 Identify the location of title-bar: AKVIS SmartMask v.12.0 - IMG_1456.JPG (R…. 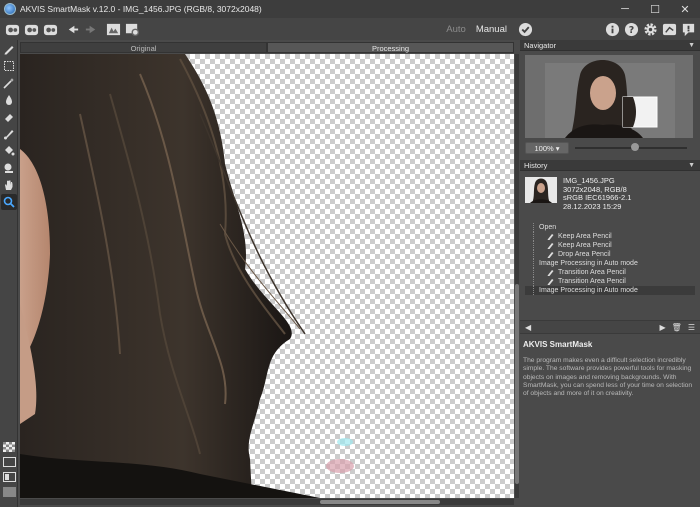
(350, 9).